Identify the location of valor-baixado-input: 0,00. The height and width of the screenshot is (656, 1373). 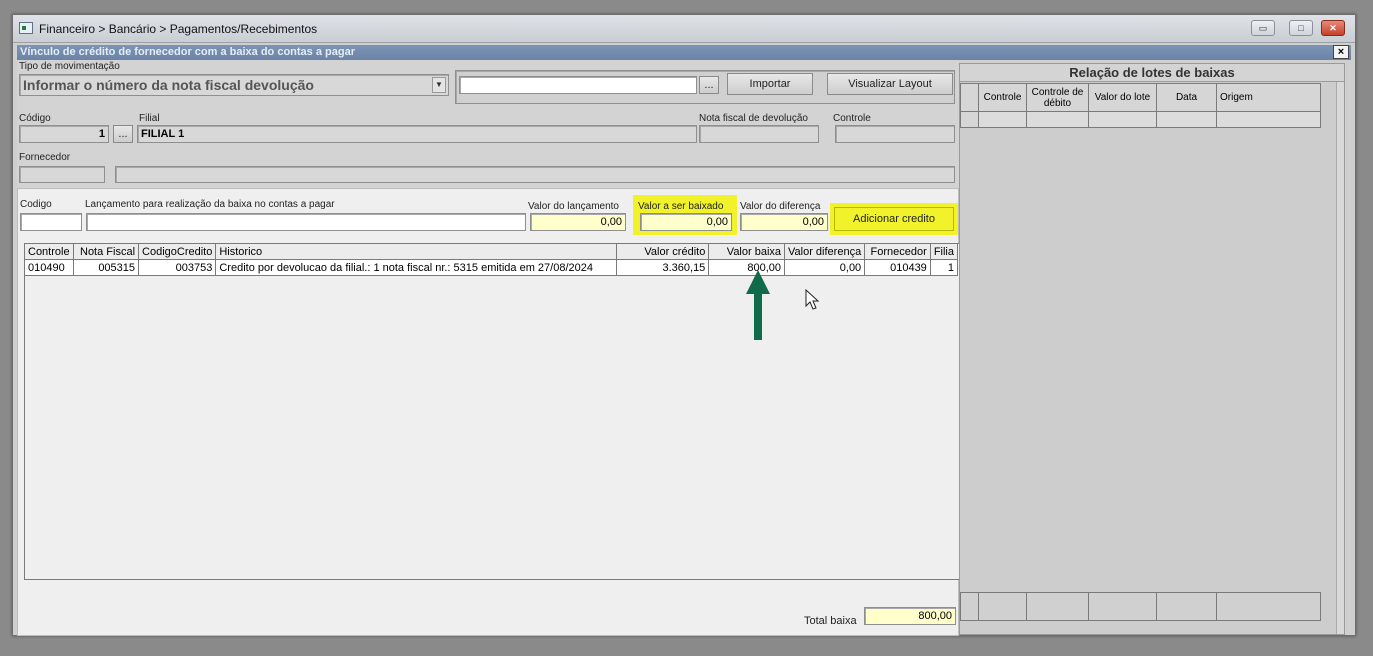
(686, 222).